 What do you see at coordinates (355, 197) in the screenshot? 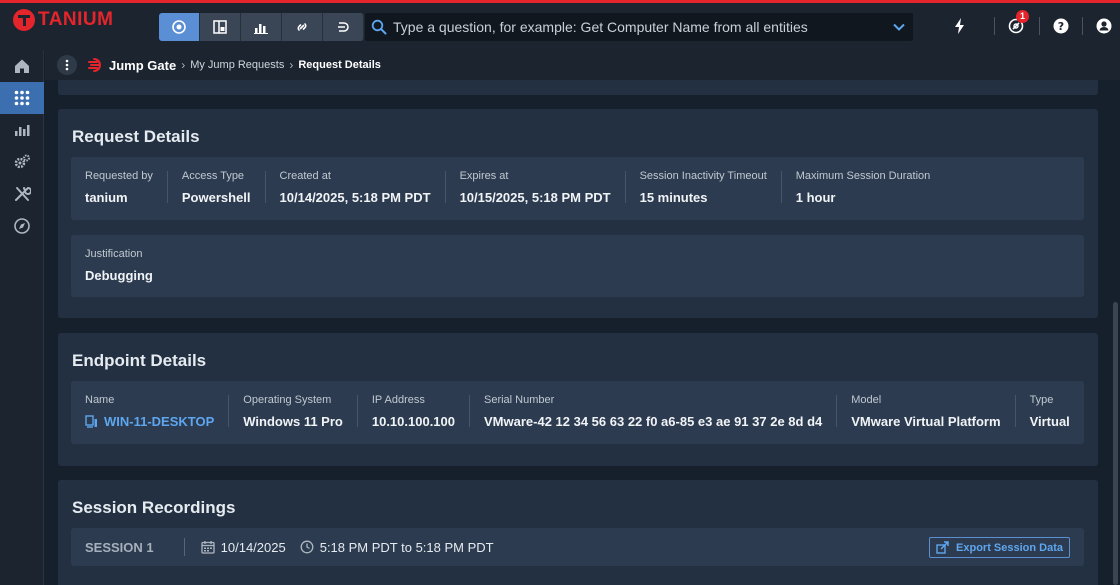
I see `field-value: 10/14/2025, 5:18 PM PDT` at bounding box center [355, 197].